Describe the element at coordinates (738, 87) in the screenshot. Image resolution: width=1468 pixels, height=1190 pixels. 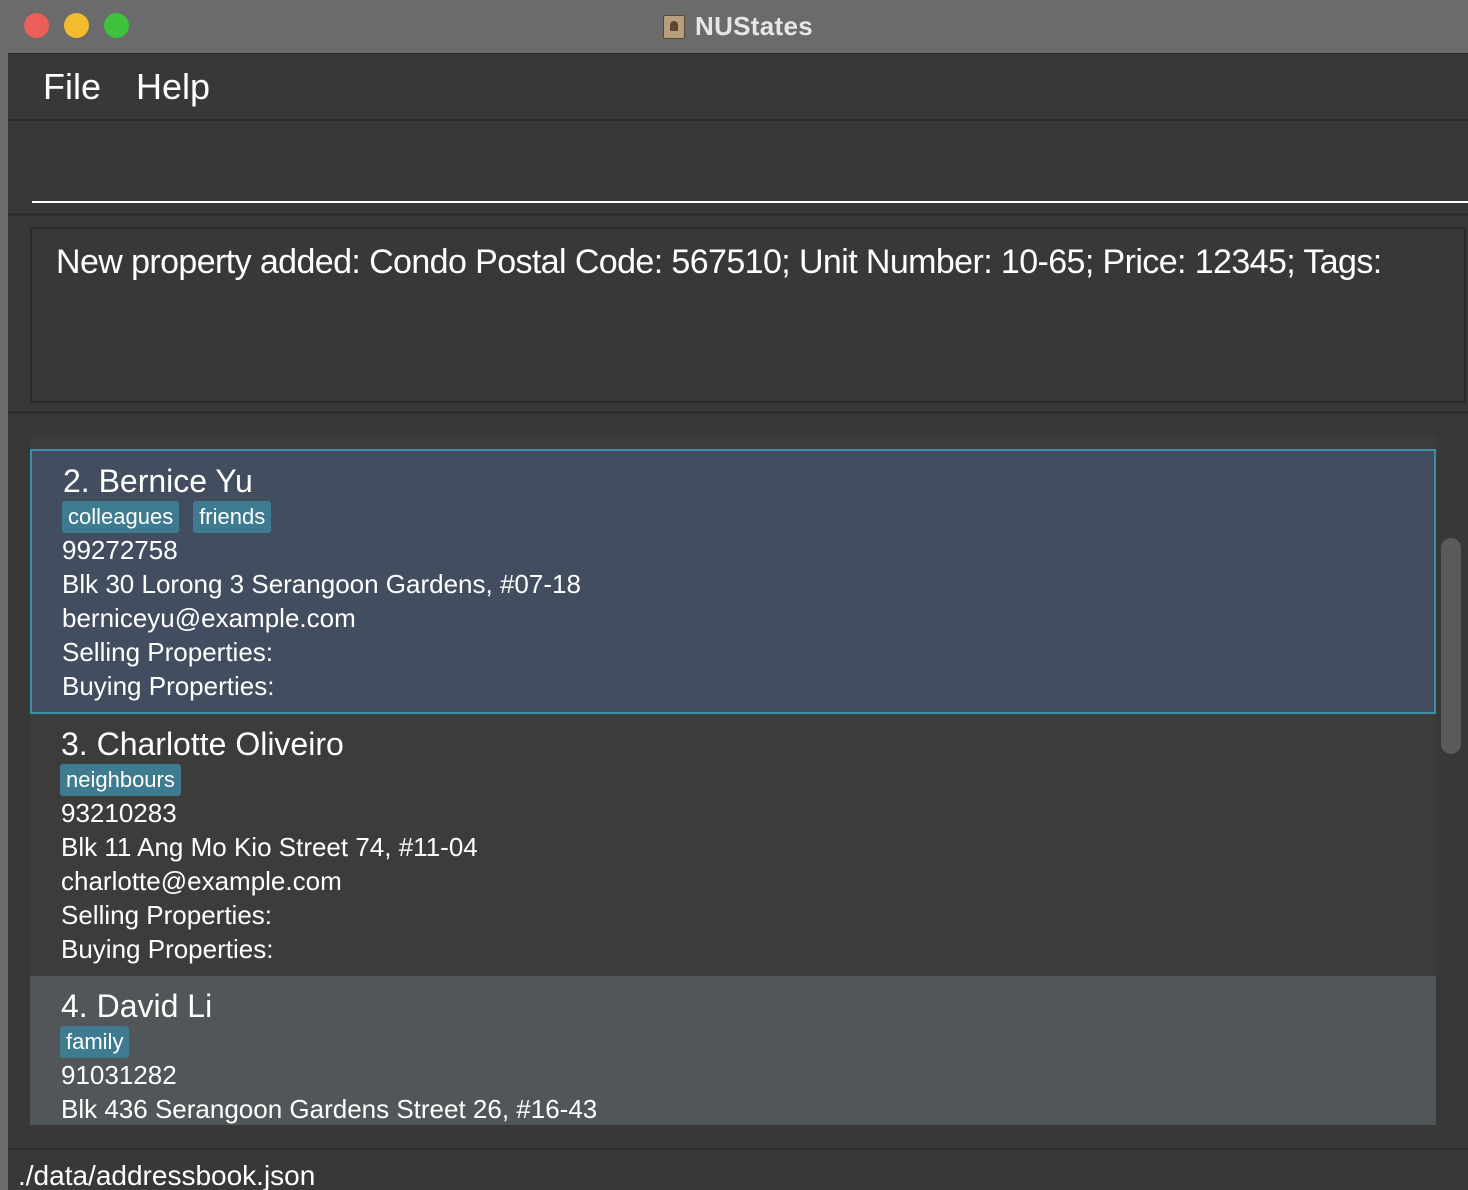
I see `menu-bar: File Help` at that location.